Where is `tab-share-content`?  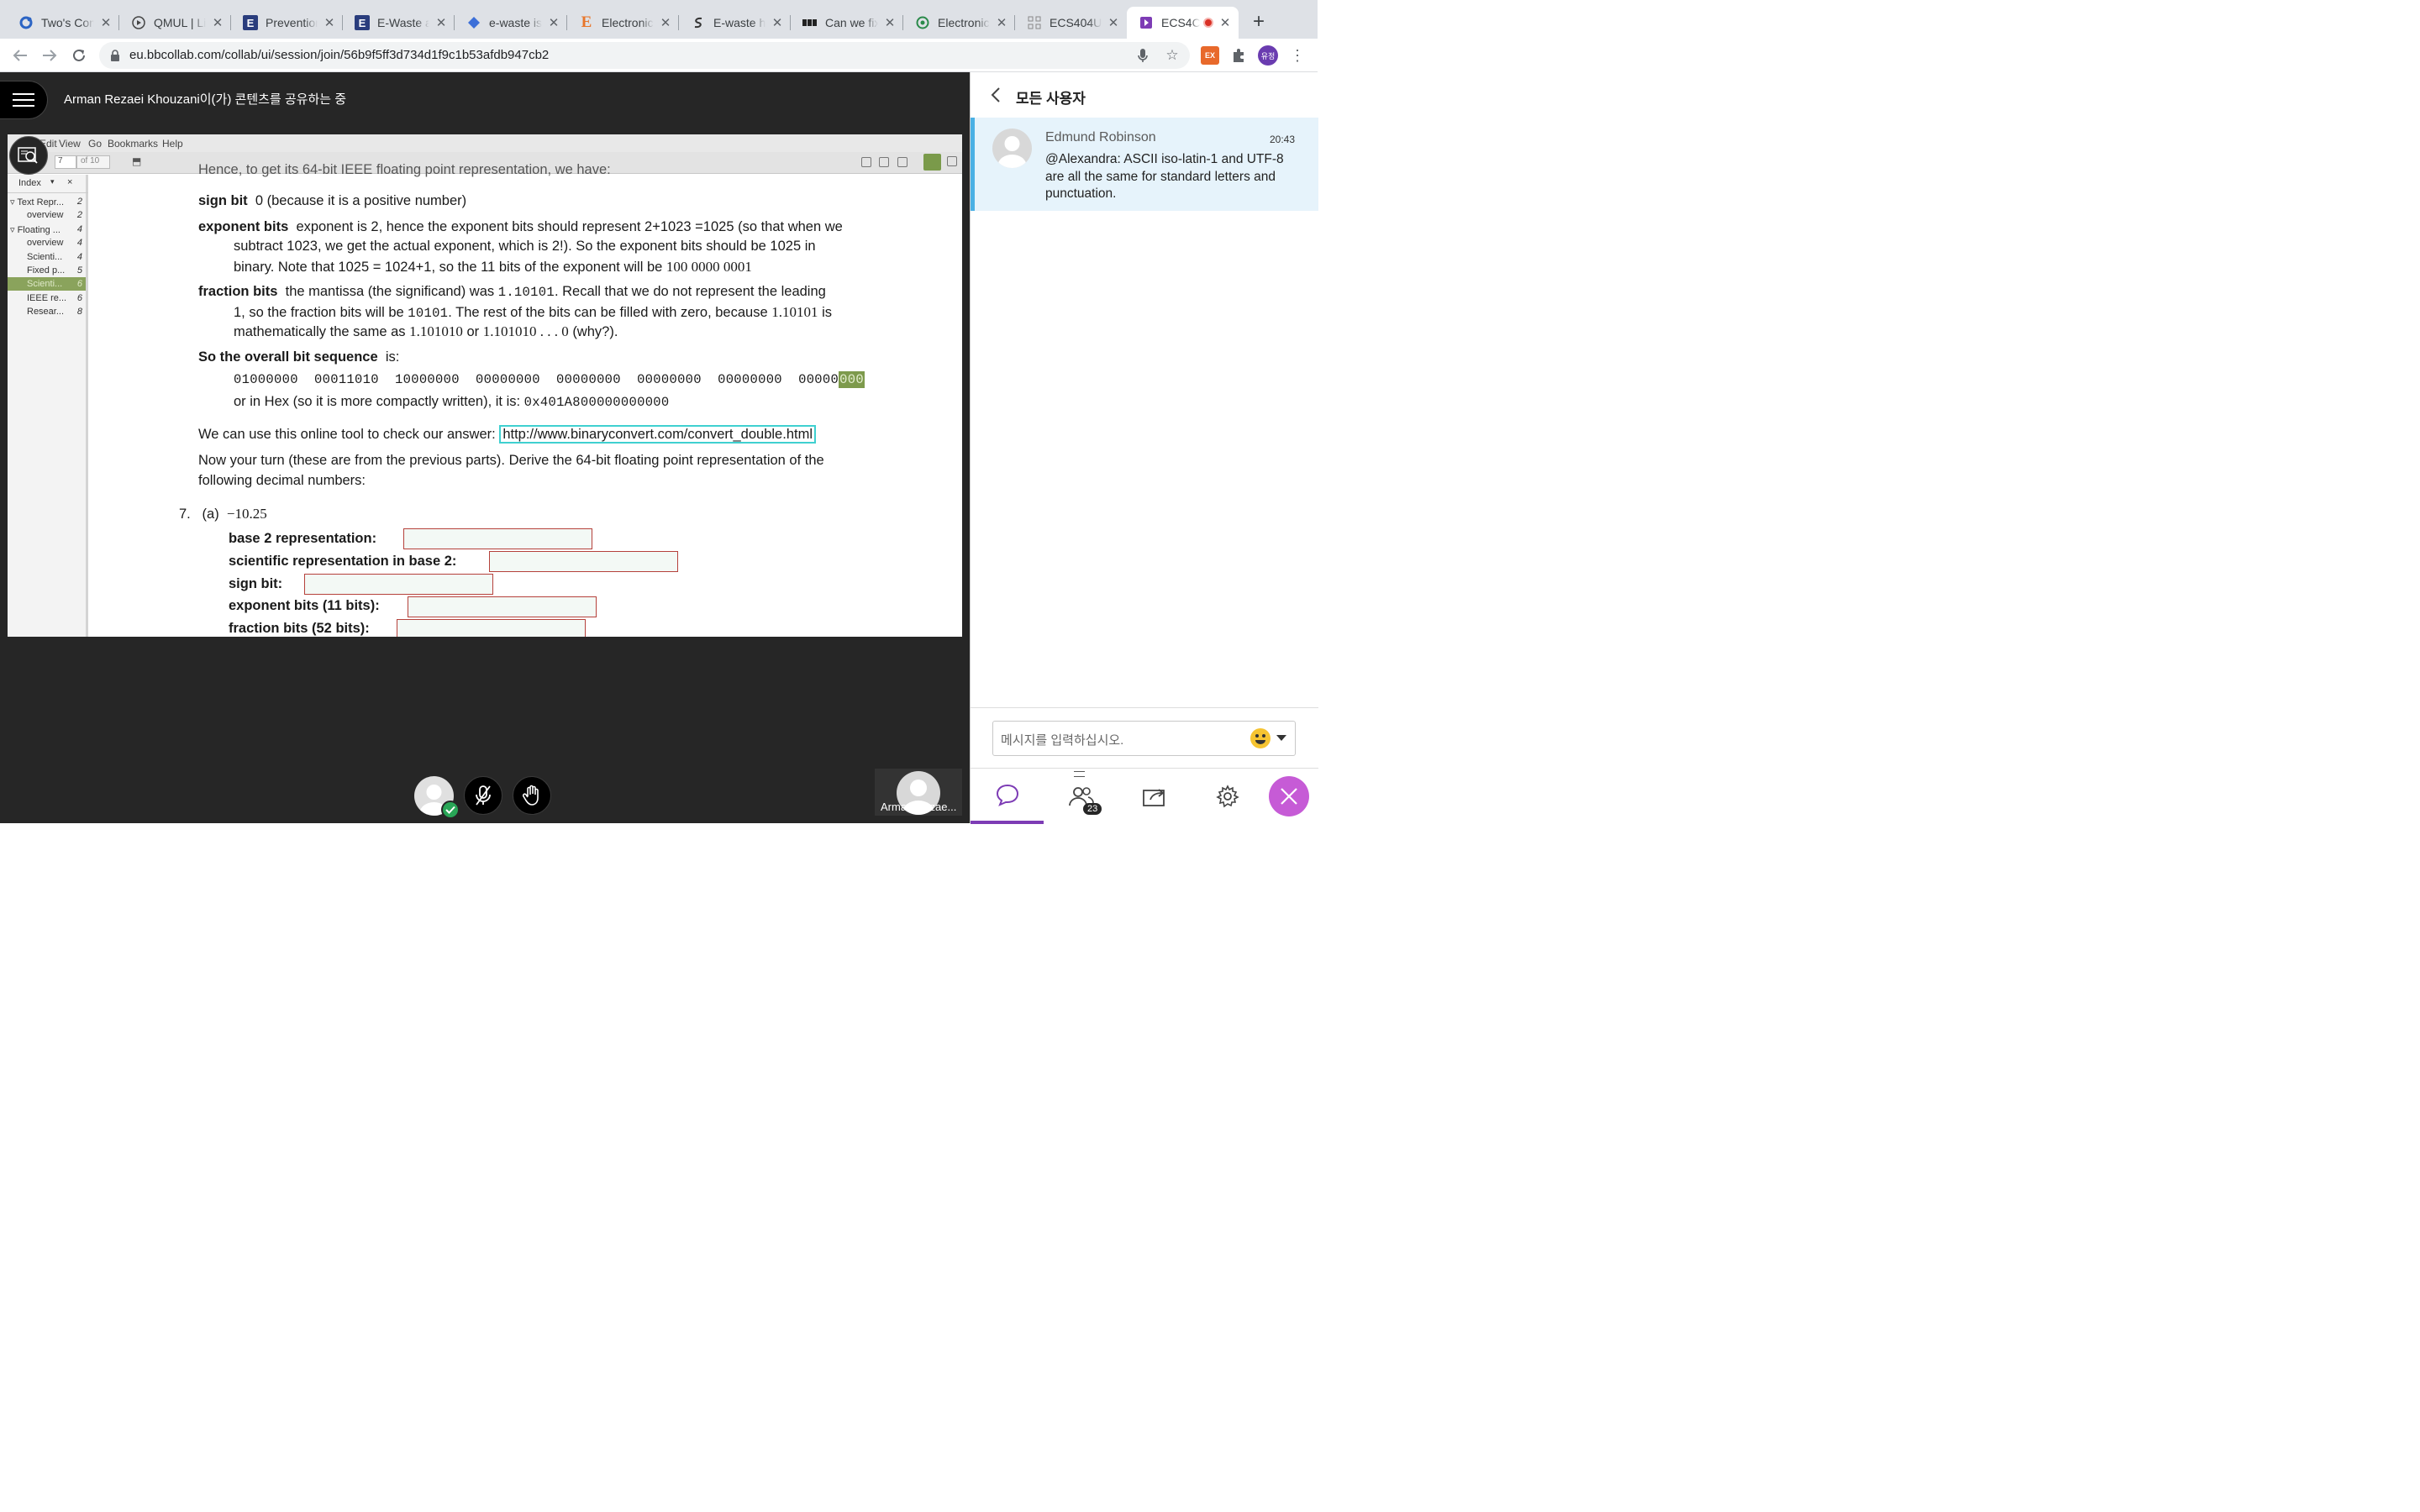
tab-share-content is located at coordinates (1155, 796).